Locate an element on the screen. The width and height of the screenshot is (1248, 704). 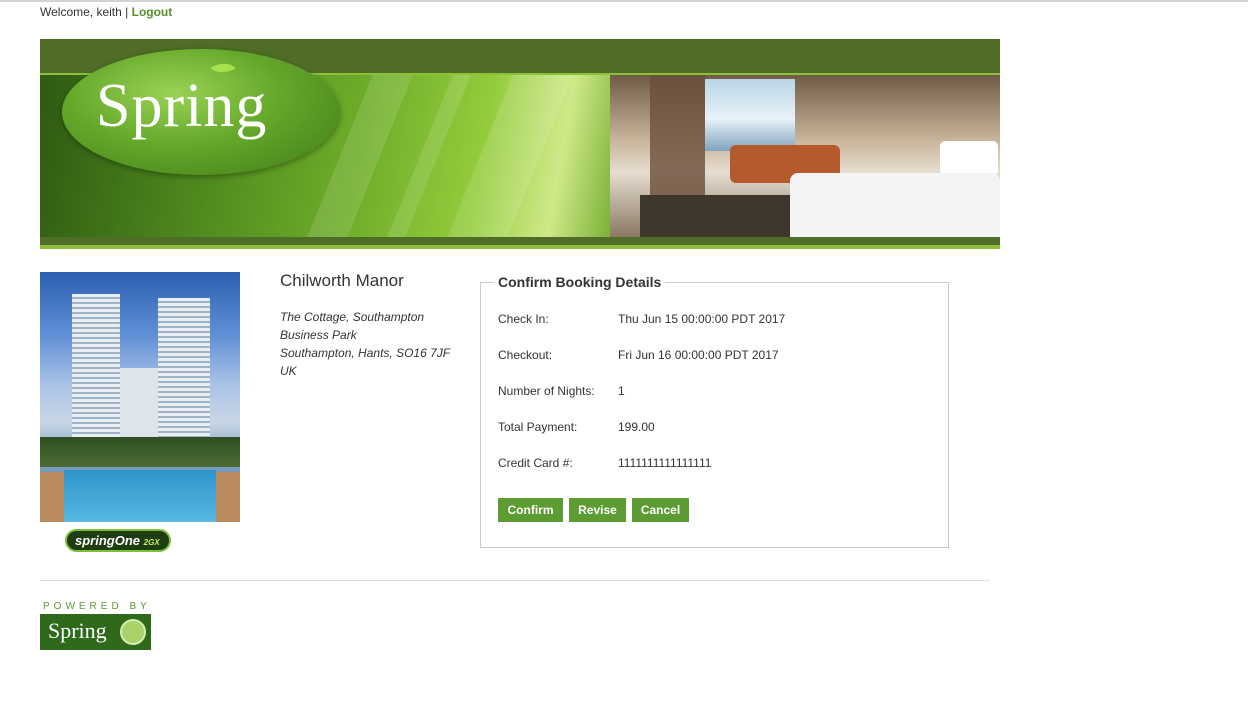
hotel-room-image is located at coordinates (805, 156).